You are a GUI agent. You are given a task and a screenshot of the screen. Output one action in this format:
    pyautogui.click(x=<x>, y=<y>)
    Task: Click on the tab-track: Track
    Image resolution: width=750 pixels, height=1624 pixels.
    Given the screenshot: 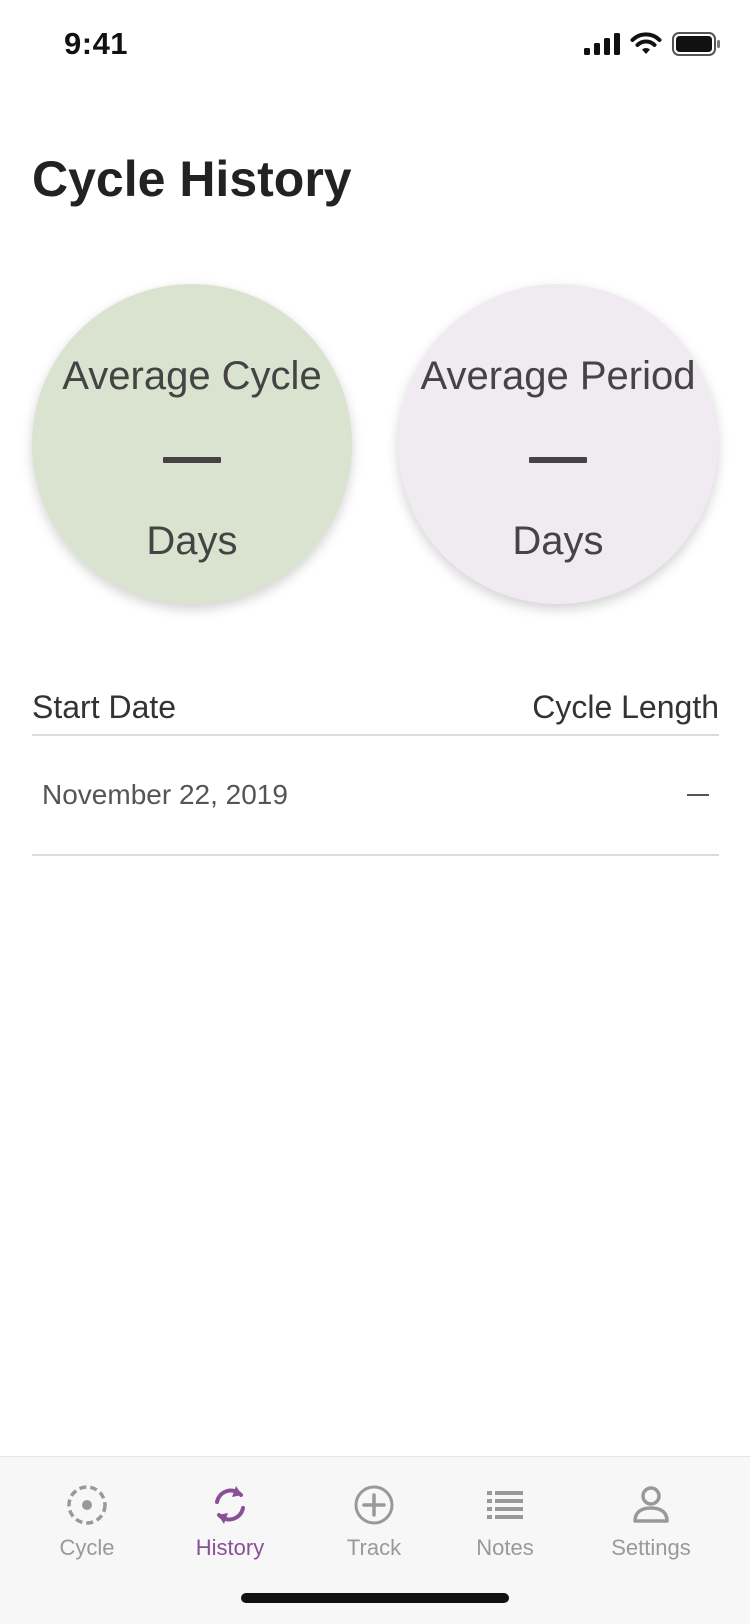 What is the action you would take?
    pyautogui.click(x=374, y=1522)
    